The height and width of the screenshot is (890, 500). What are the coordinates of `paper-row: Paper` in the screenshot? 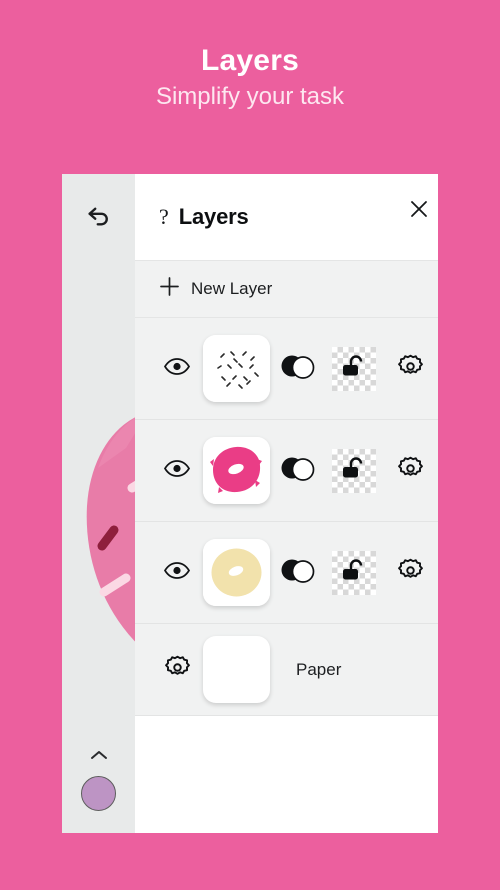 It's located at (286, 670).